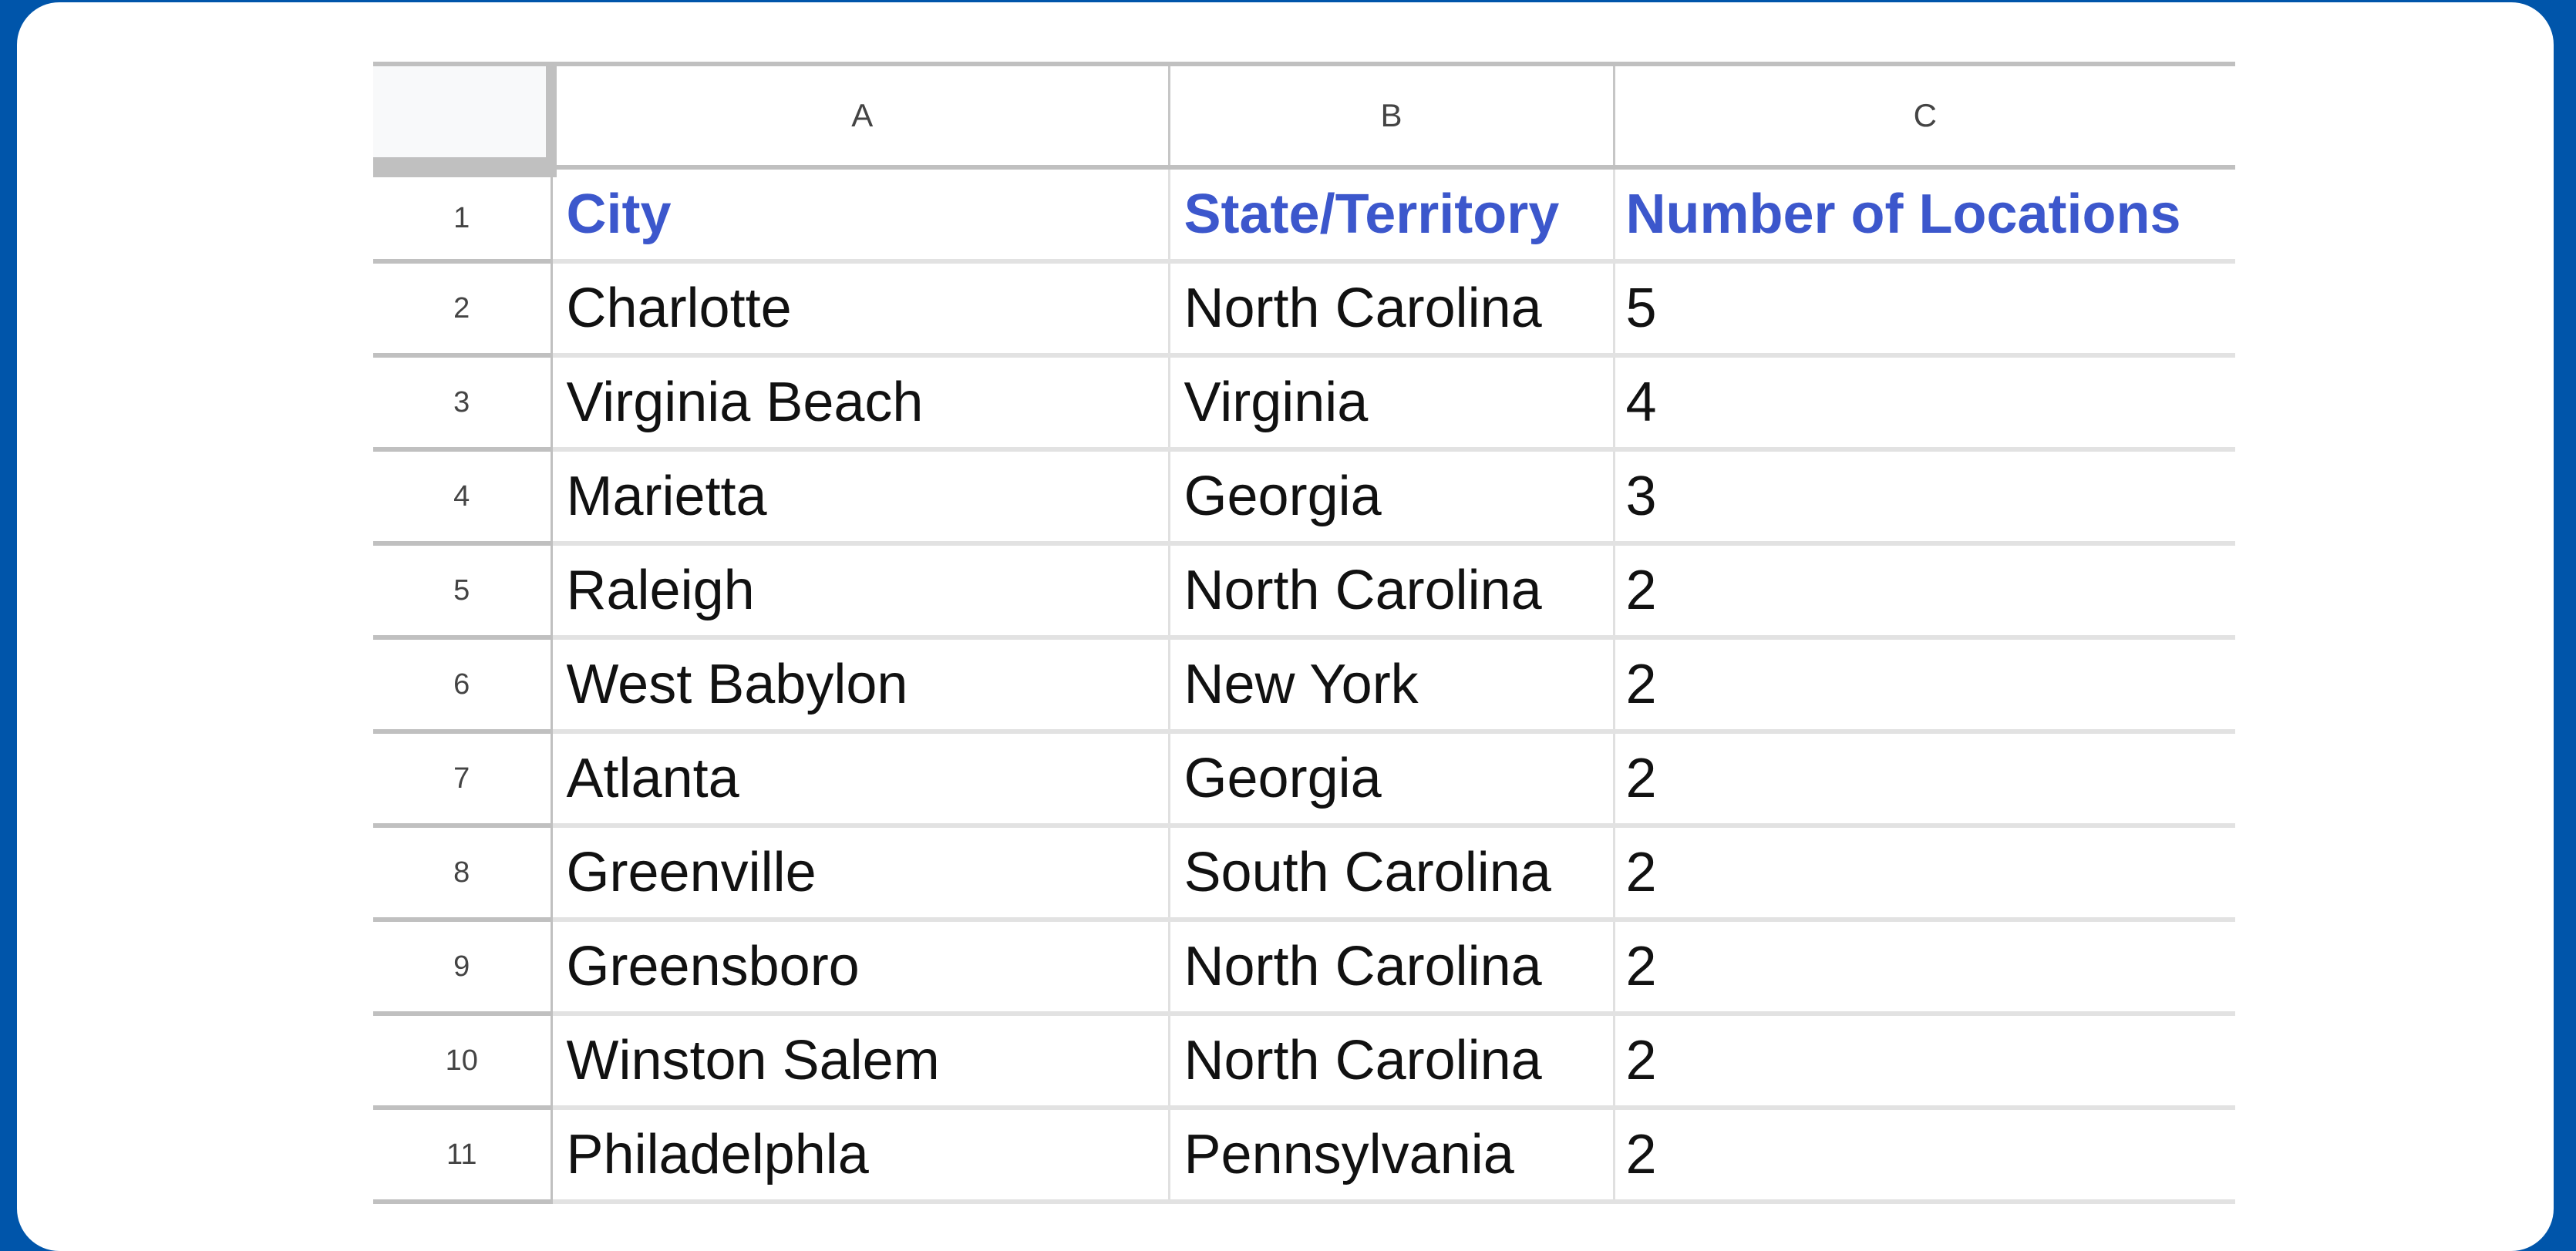 The width and height of the screenshot is (2576, 1251). I want to click on table-row: 5 Raleigh North Carolina 2, so click(1304, 591).